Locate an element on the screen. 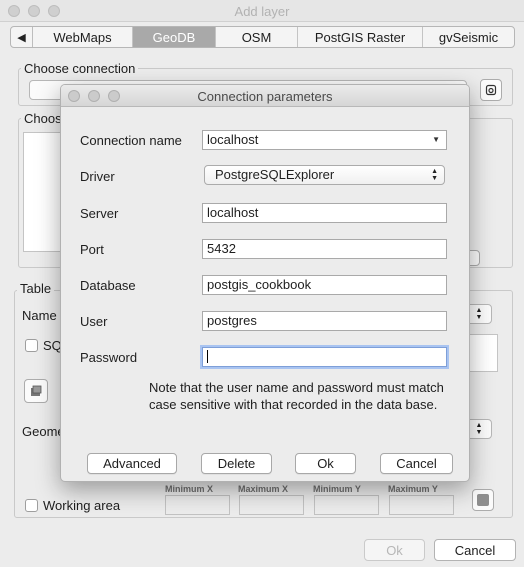  tab-postgis-raster: PostGIS Raster is located at coordinates (360, 37).